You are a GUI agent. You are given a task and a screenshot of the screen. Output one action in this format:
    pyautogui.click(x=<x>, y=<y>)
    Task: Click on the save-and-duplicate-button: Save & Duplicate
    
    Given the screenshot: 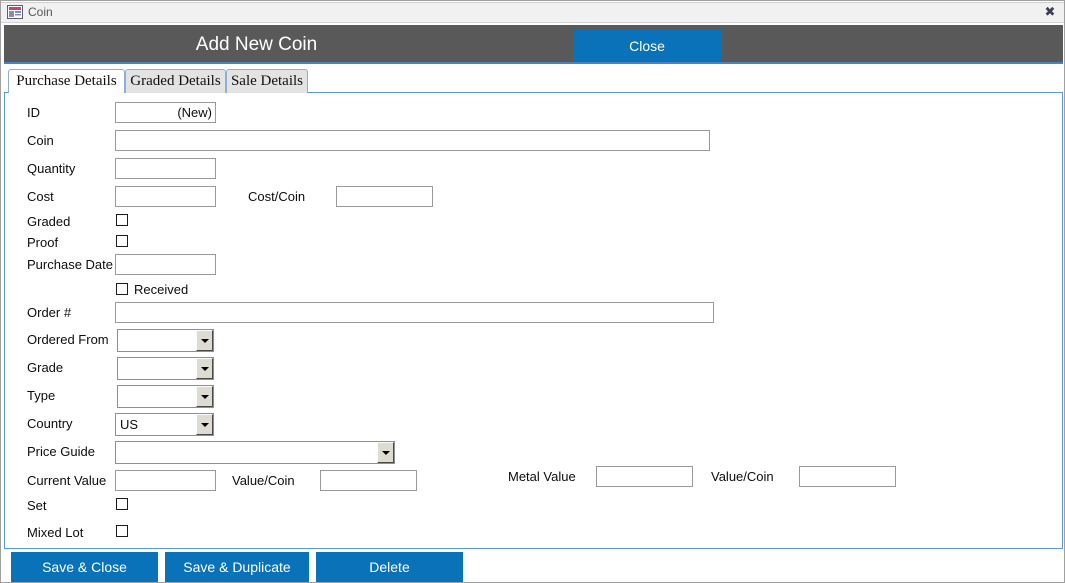 What is the action you would take?
    pyautogui.click(x=237, y=567)
    